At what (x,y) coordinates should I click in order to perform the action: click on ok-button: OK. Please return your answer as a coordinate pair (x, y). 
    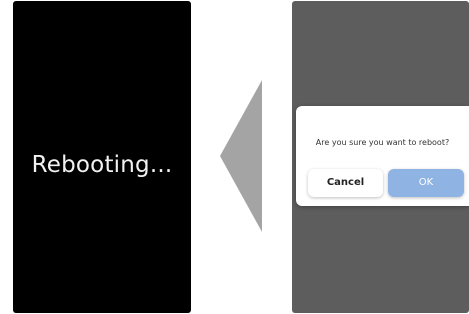
    Looking at the image, I should click on (426, 183).